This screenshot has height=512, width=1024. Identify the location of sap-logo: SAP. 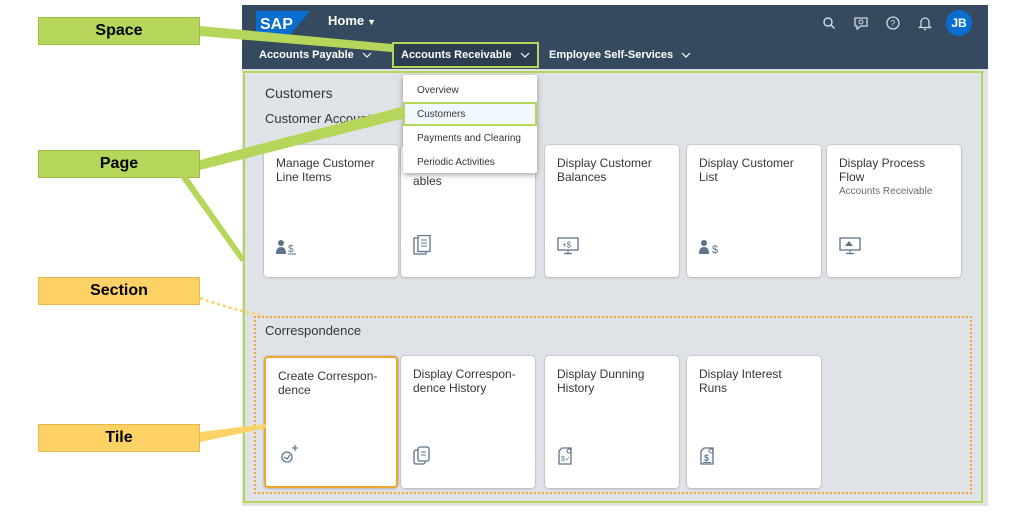
(283, 23).